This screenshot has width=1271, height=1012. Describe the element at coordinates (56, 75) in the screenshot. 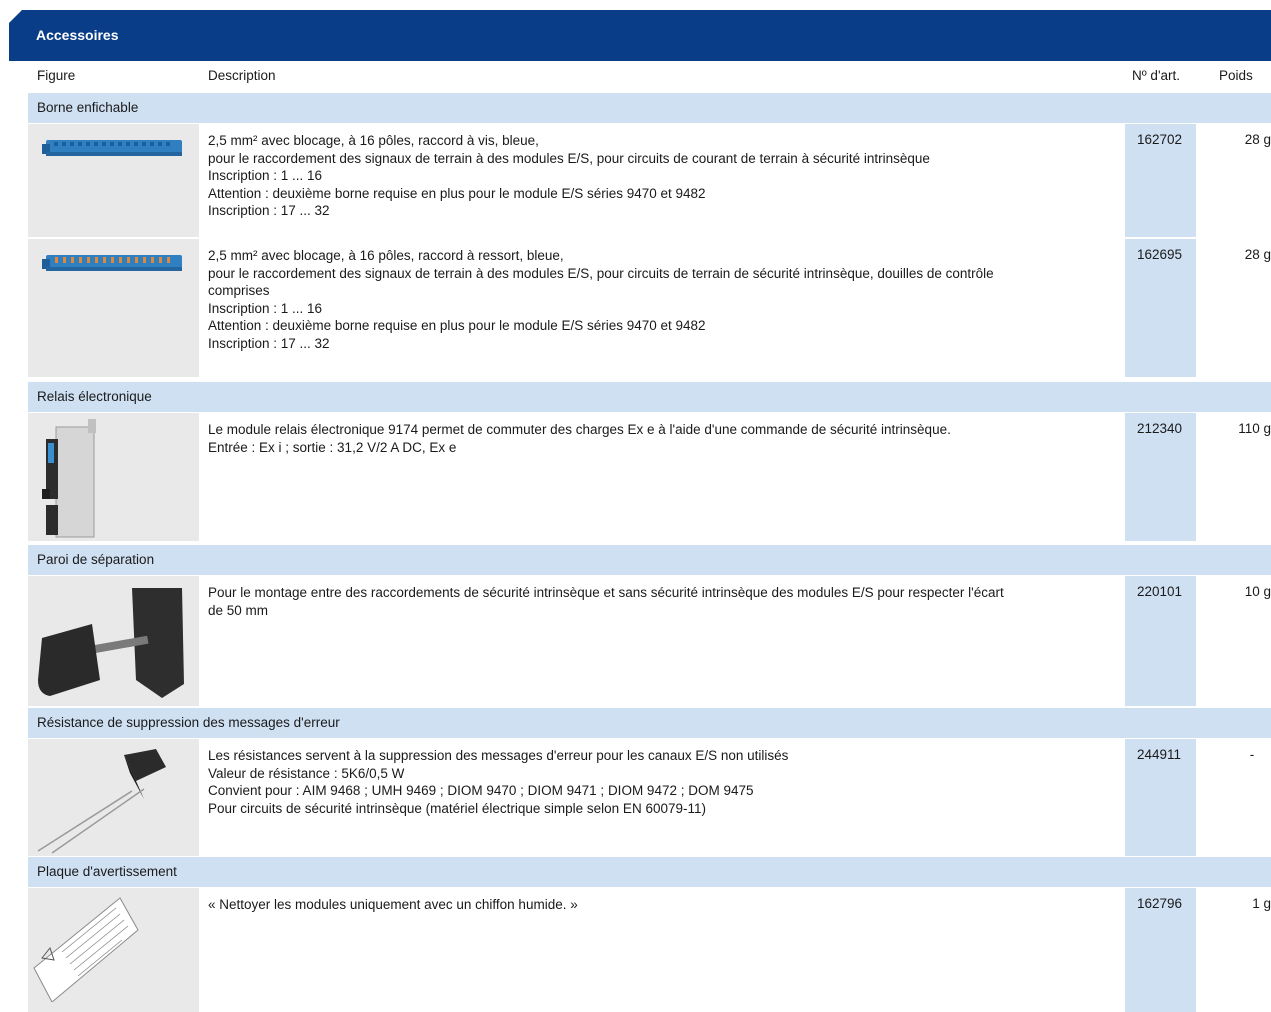

I see `col-figure: Figure` at that location.